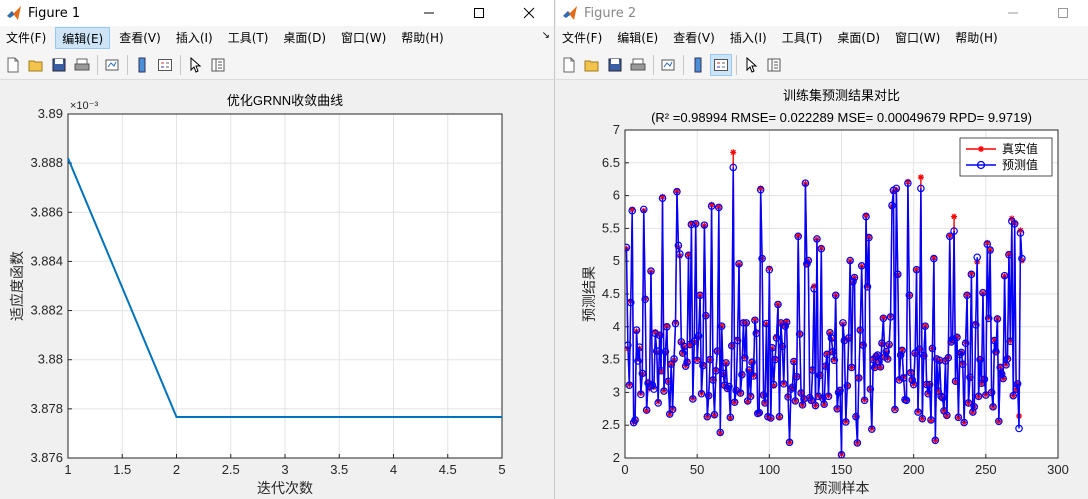 This screenshot has height=499, width=1088. Describe the element at coordinates (50, 359) in the screenshot. I see `y-tick-label: 3.88` at that location.